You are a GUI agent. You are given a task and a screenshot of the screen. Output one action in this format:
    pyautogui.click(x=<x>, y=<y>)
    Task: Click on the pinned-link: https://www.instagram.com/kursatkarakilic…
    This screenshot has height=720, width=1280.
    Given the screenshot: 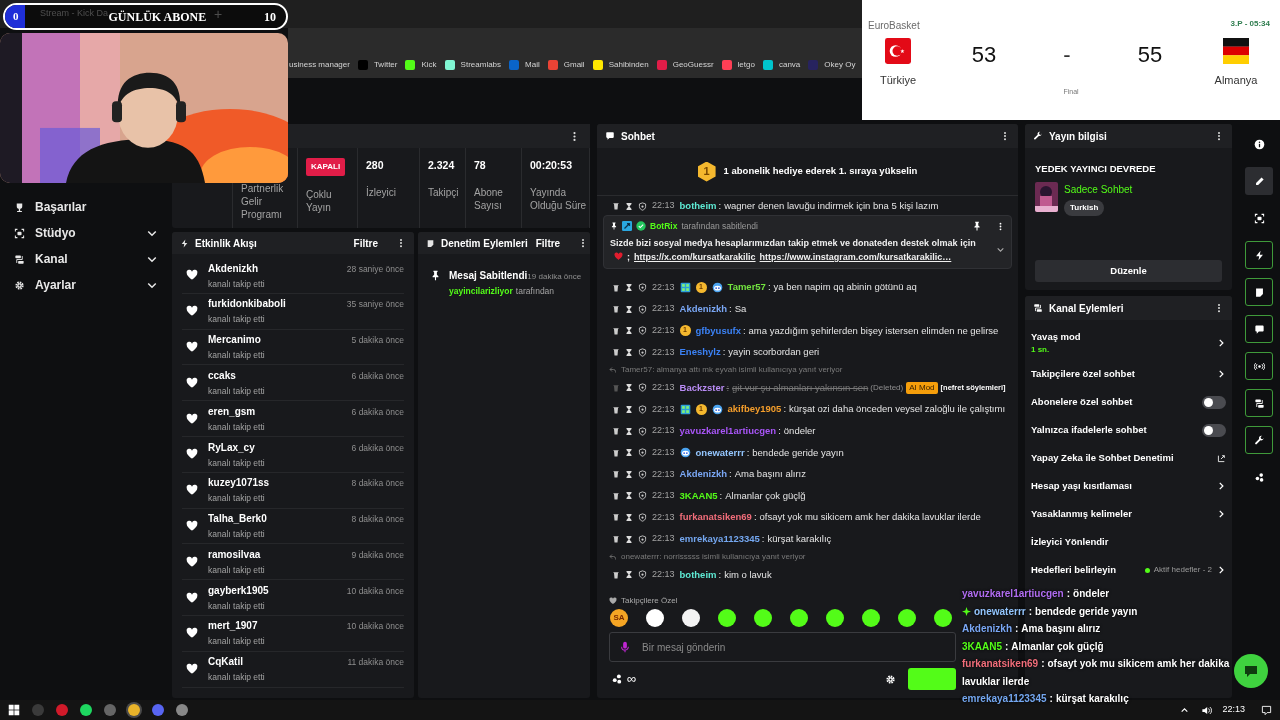 What is the action you would take?
    pyautogui.click(x=855, y=256)
    